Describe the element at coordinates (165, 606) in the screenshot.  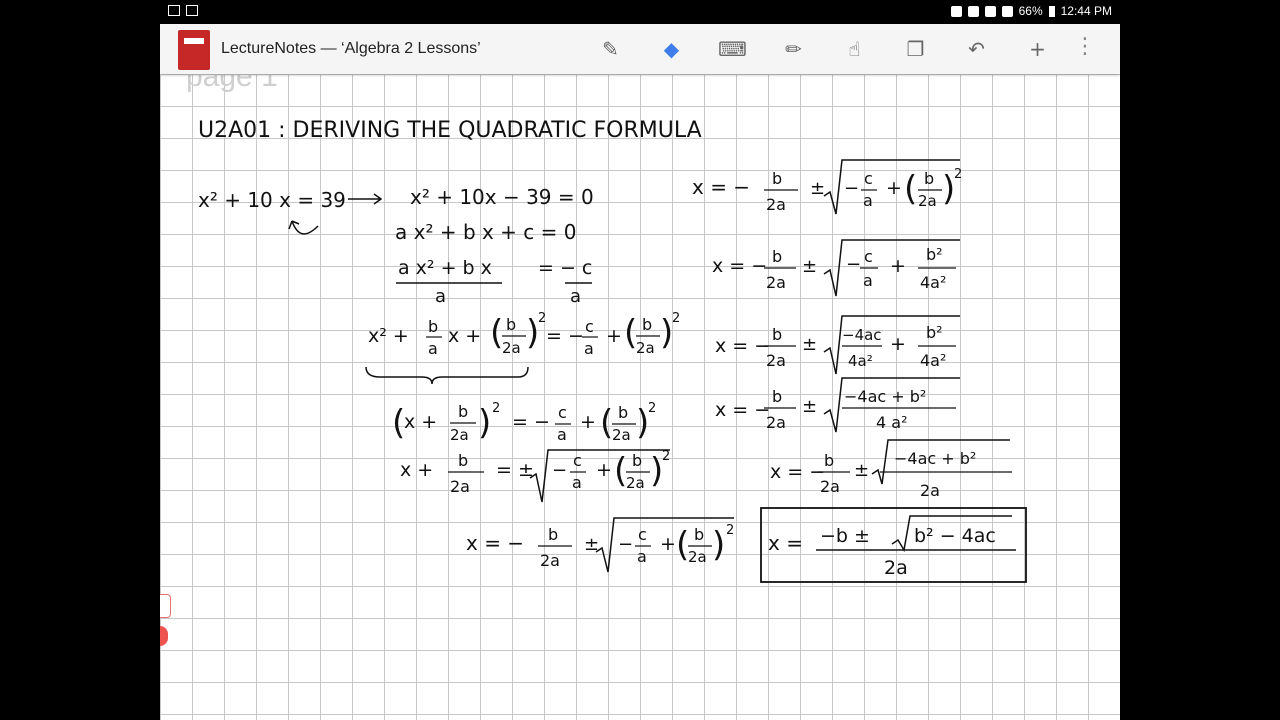
I see `side-panel-tab` at that location.